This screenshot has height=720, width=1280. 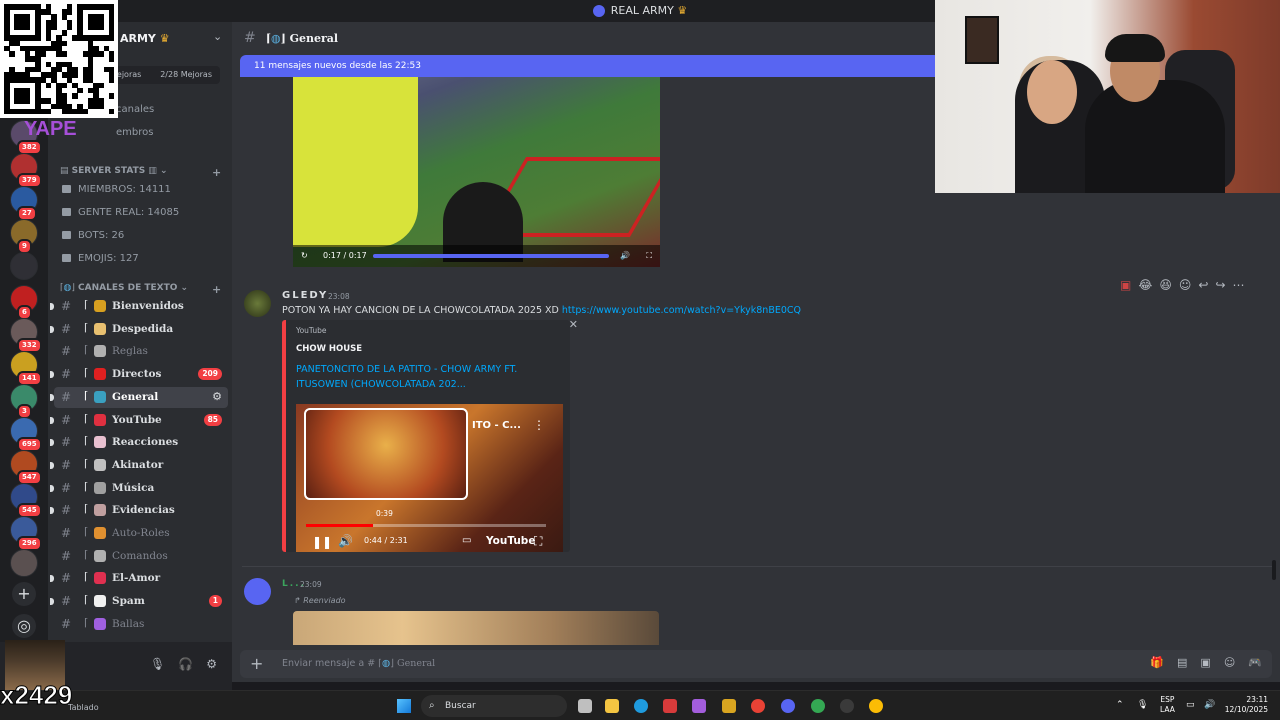 I want to click on chevron-down-icon: ⌄, so click(x=217, y=36).